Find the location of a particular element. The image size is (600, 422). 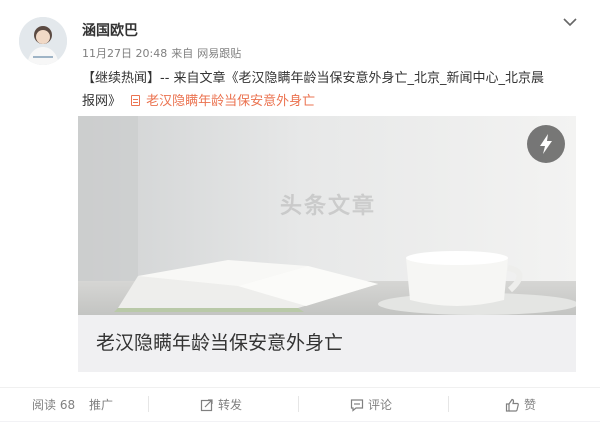

source-prefix: 来自 is located at coordinates (182, 53).